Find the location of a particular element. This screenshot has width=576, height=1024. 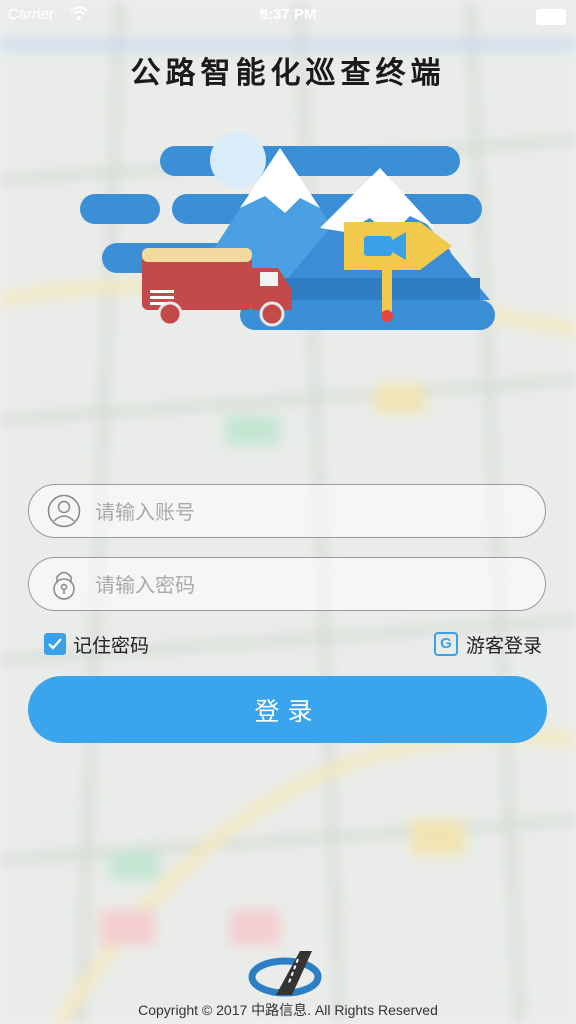

clock: 8:37 PM is located at coordinates (288, 14).